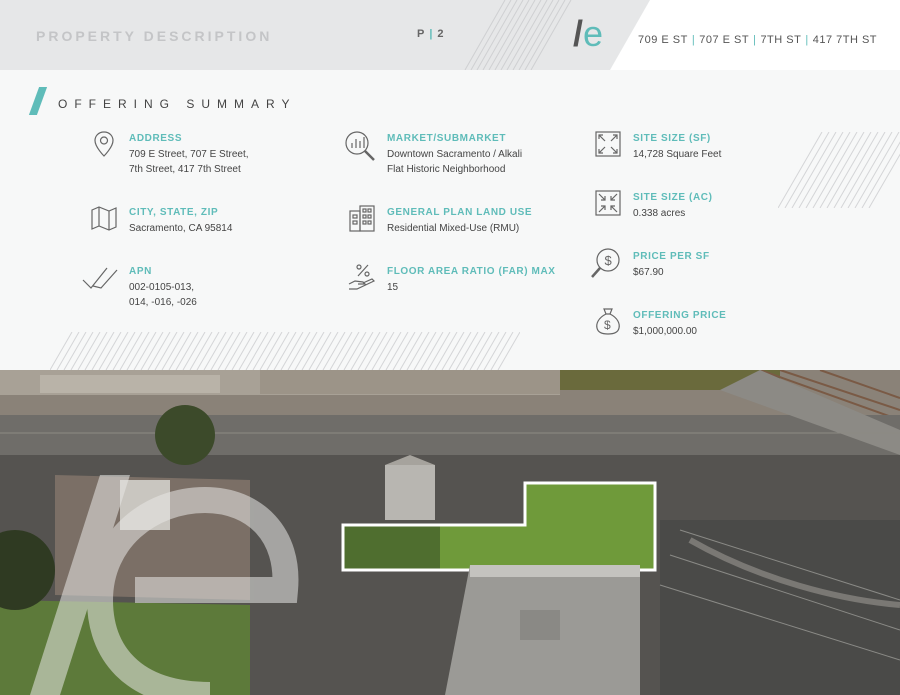  Describe the element at coordinates (38, 101) in the screenshot. I see `accent-slash` at that location.